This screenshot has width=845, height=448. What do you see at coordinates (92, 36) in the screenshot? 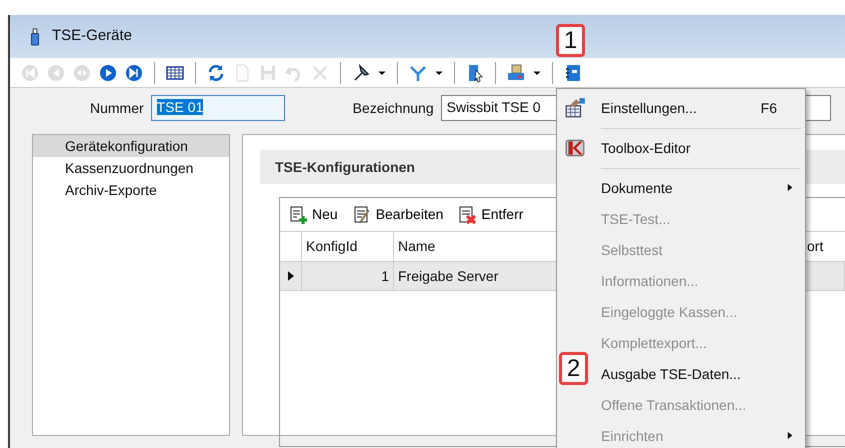
I see `window-title: TSE-Geräte` at bounding box center [92, 36].